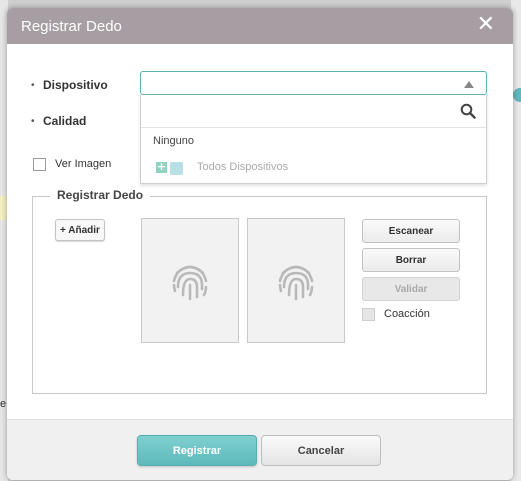  Describe the element at coordinates (313, 83) in the screenshot. I see `dispositivo-select` at that location.